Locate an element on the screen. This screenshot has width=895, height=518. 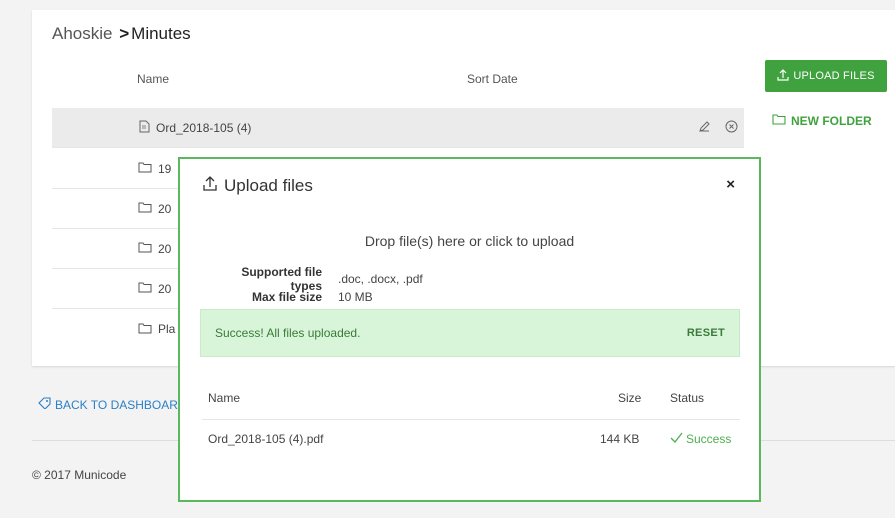
breadcrumb-parent: Ahoskie is located at coordinates (82, 33).